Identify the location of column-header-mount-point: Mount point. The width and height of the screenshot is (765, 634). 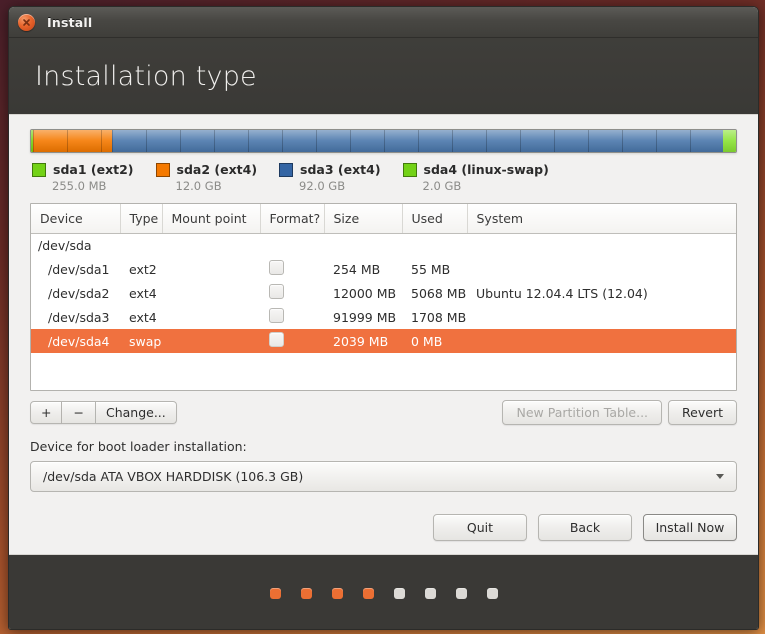
(211, 219).